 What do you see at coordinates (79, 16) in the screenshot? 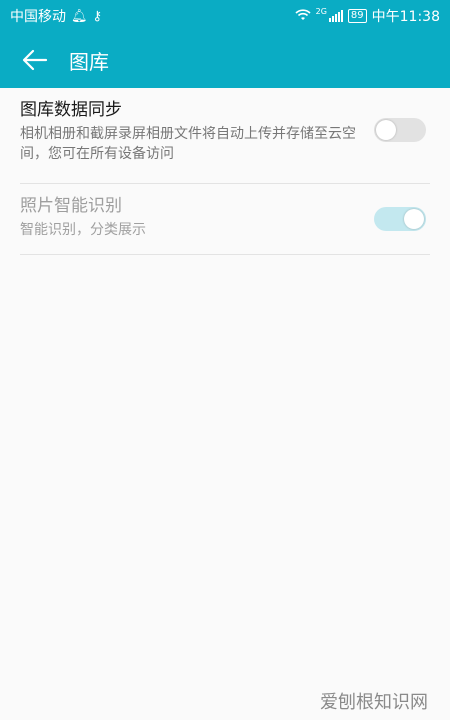
I see `notification-bell-icon: 🔔︎` at bounding box center [79, 16].